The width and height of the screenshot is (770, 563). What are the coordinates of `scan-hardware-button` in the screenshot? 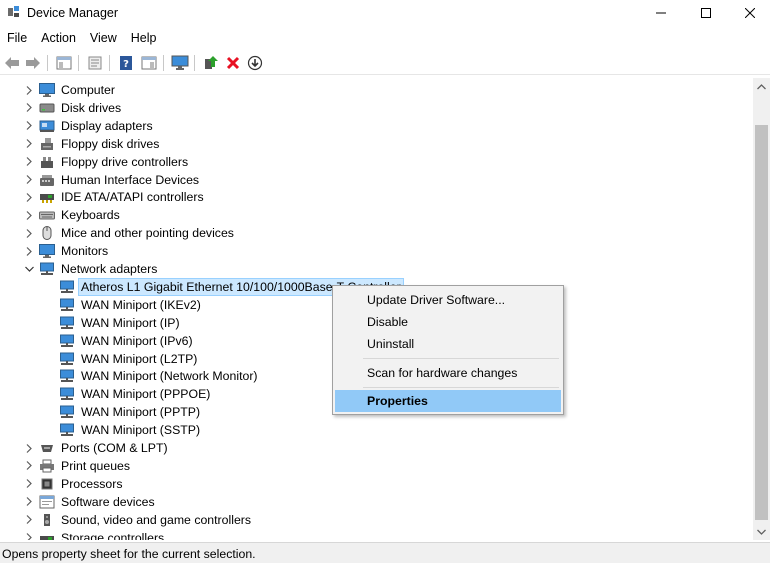 It's located at (180, 63).